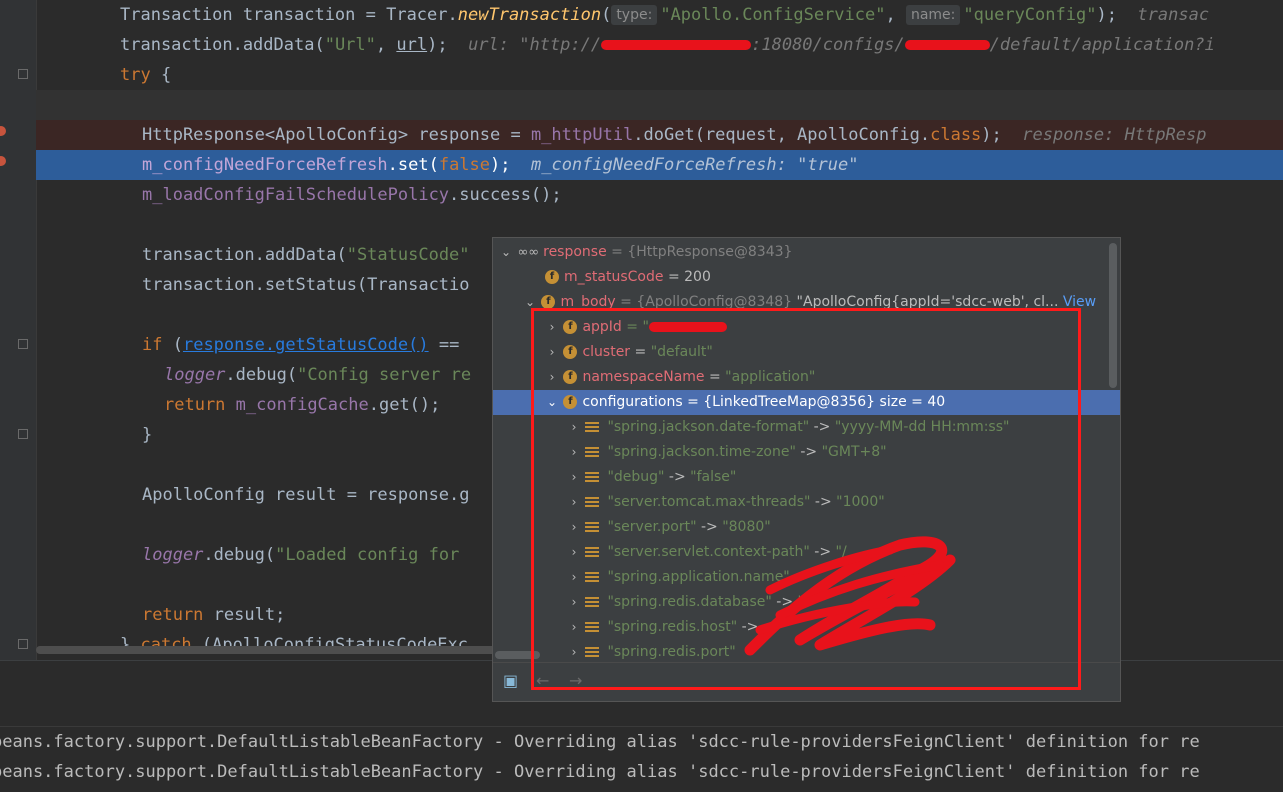 The image size is (1283, 792). What do you see at coordinates (517, 655) in the screenshot?
I see `popup-horizontal-scrollbar` at bounding box center [517, 655].